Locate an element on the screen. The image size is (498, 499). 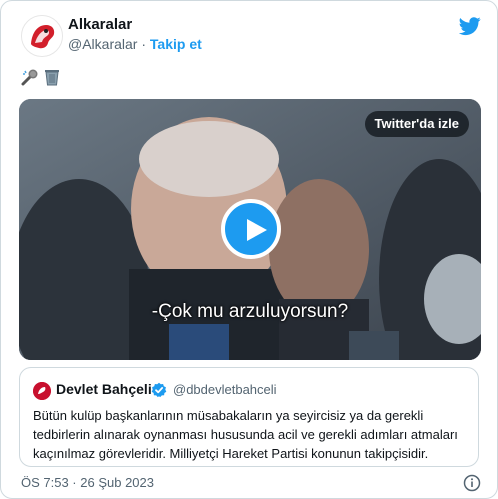
quoted-author-name: Devlet Bahçeli is located at coordinates (104, 389).